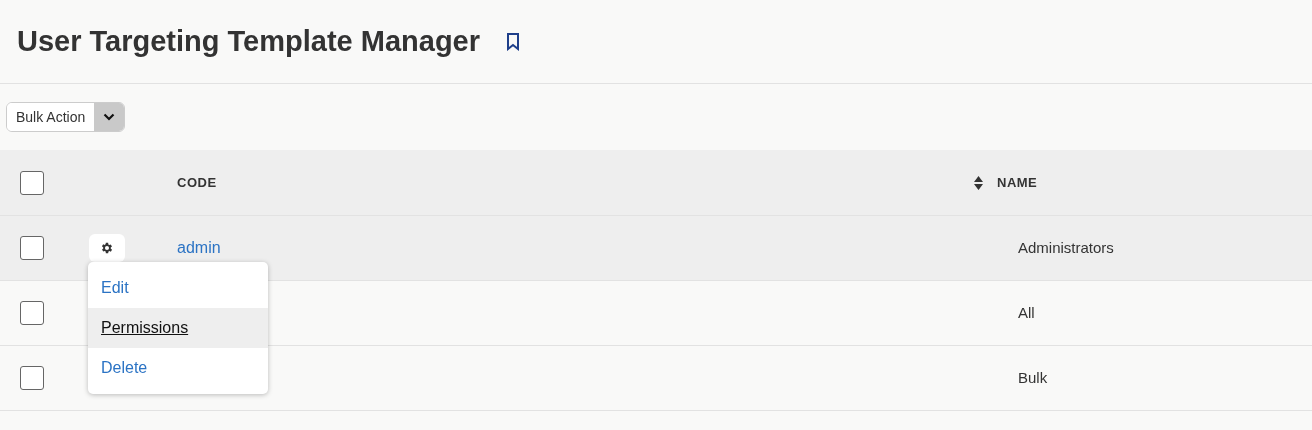 This screenshot has width=1312, height=430. Describe the element at coordinates (249, 41) in the screenshot. I see `page-title: User Targeting Template Manager` at that location.